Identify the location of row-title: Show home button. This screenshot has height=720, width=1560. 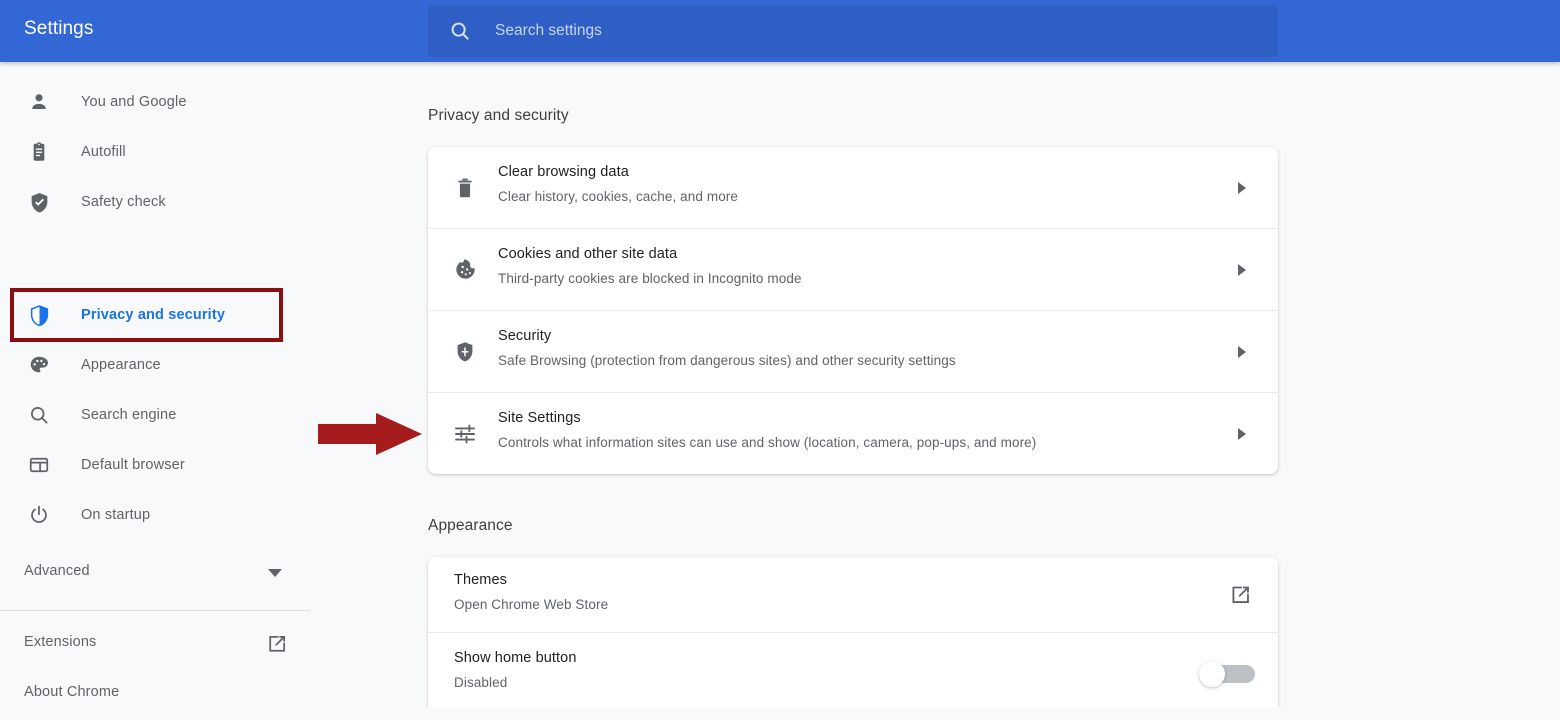
(515, 658).